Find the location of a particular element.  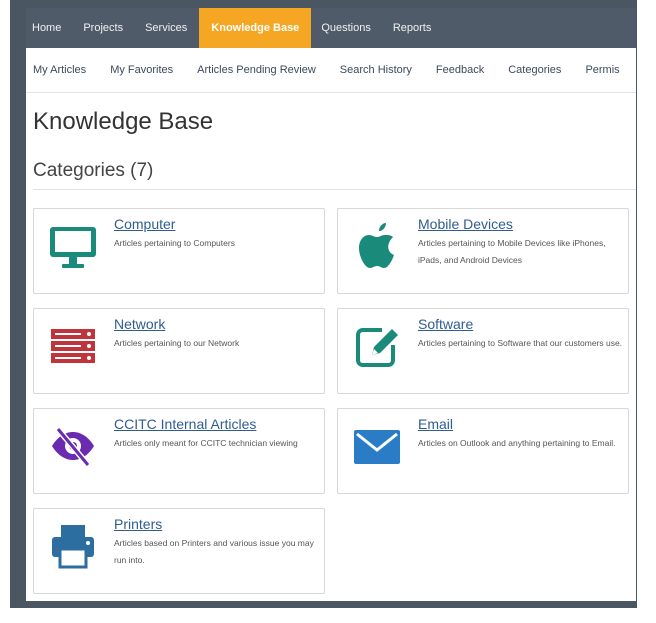

category-title: Software is located at coordinates (445, 324).